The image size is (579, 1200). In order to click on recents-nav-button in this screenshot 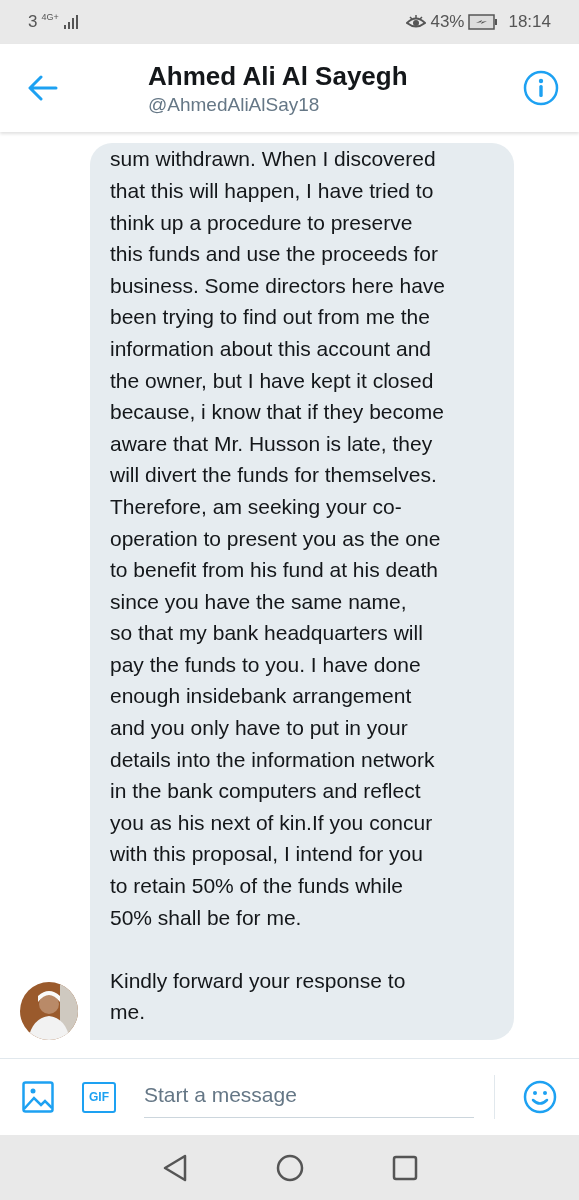, I will do `click(404, 1167)`.